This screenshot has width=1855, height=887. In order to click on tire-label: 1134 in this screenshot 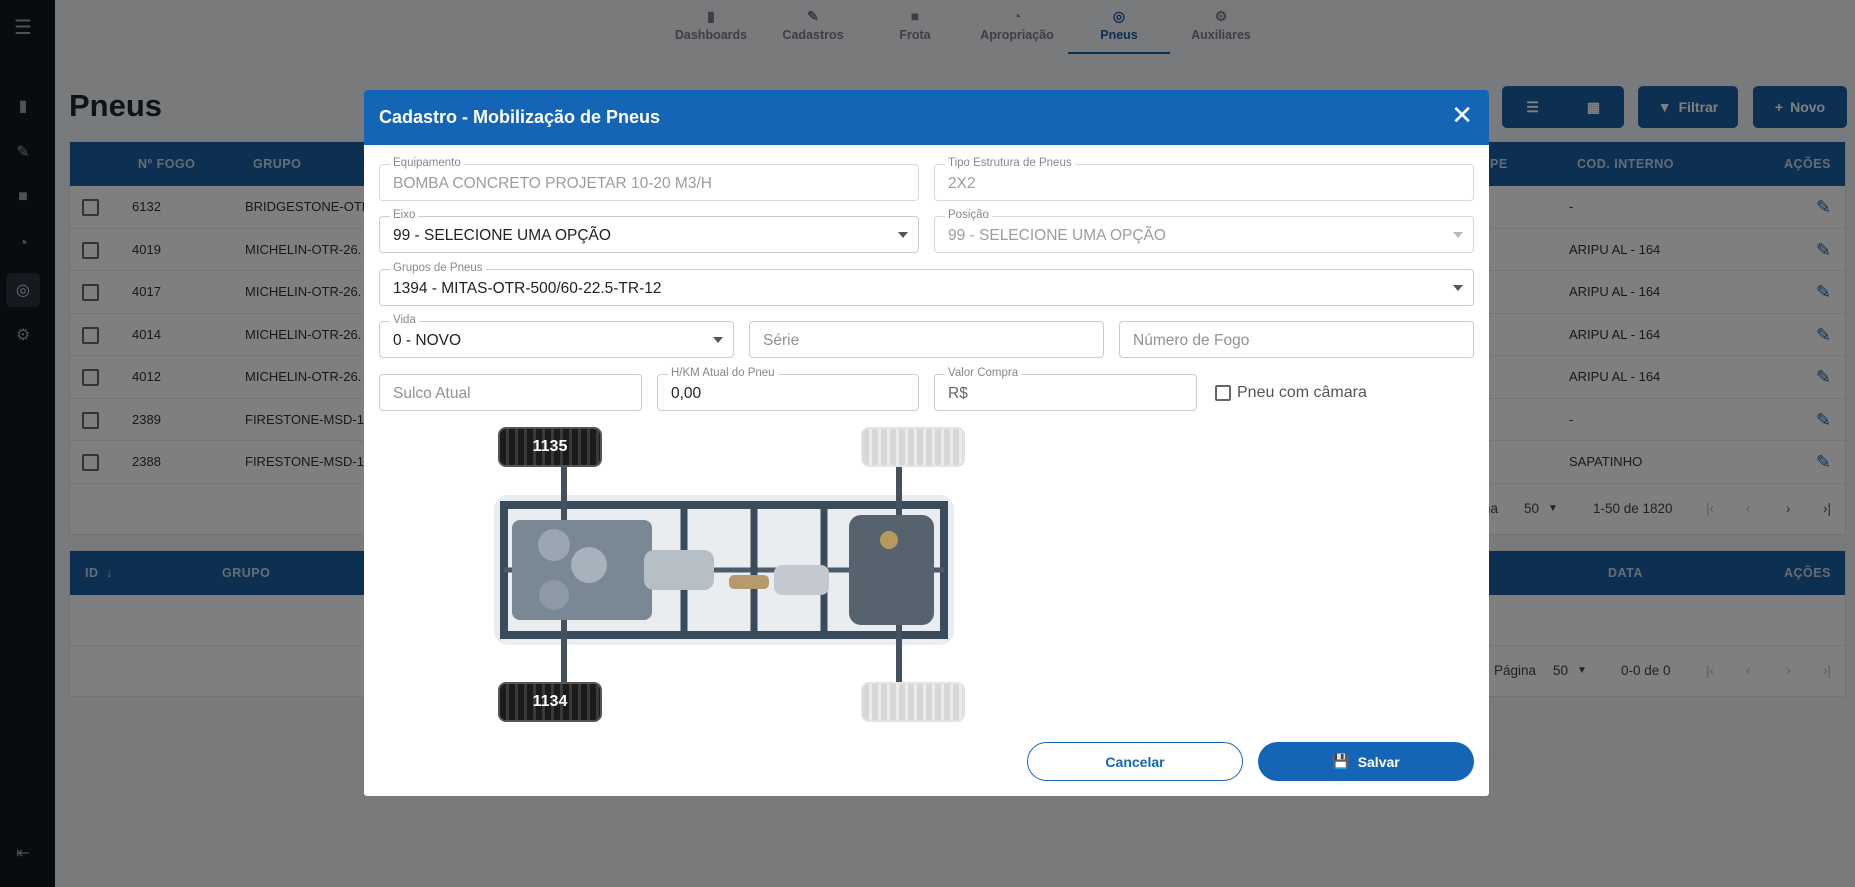, I will do `click(550, 701)`.